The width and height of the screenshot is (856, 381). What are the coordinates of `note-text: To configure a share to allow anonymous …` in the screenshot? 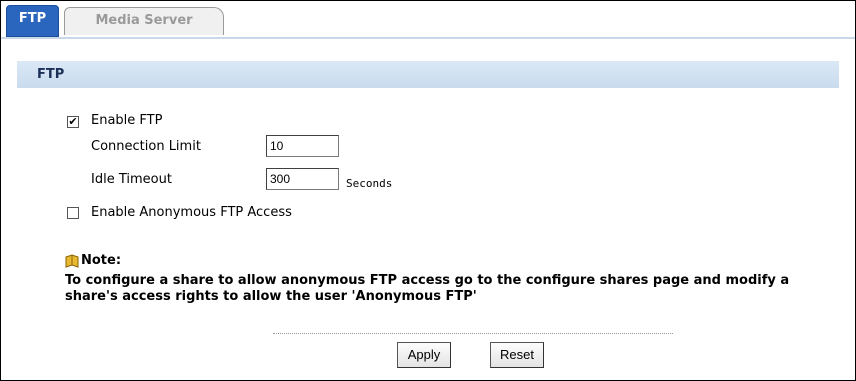 It's located at (427, 288).